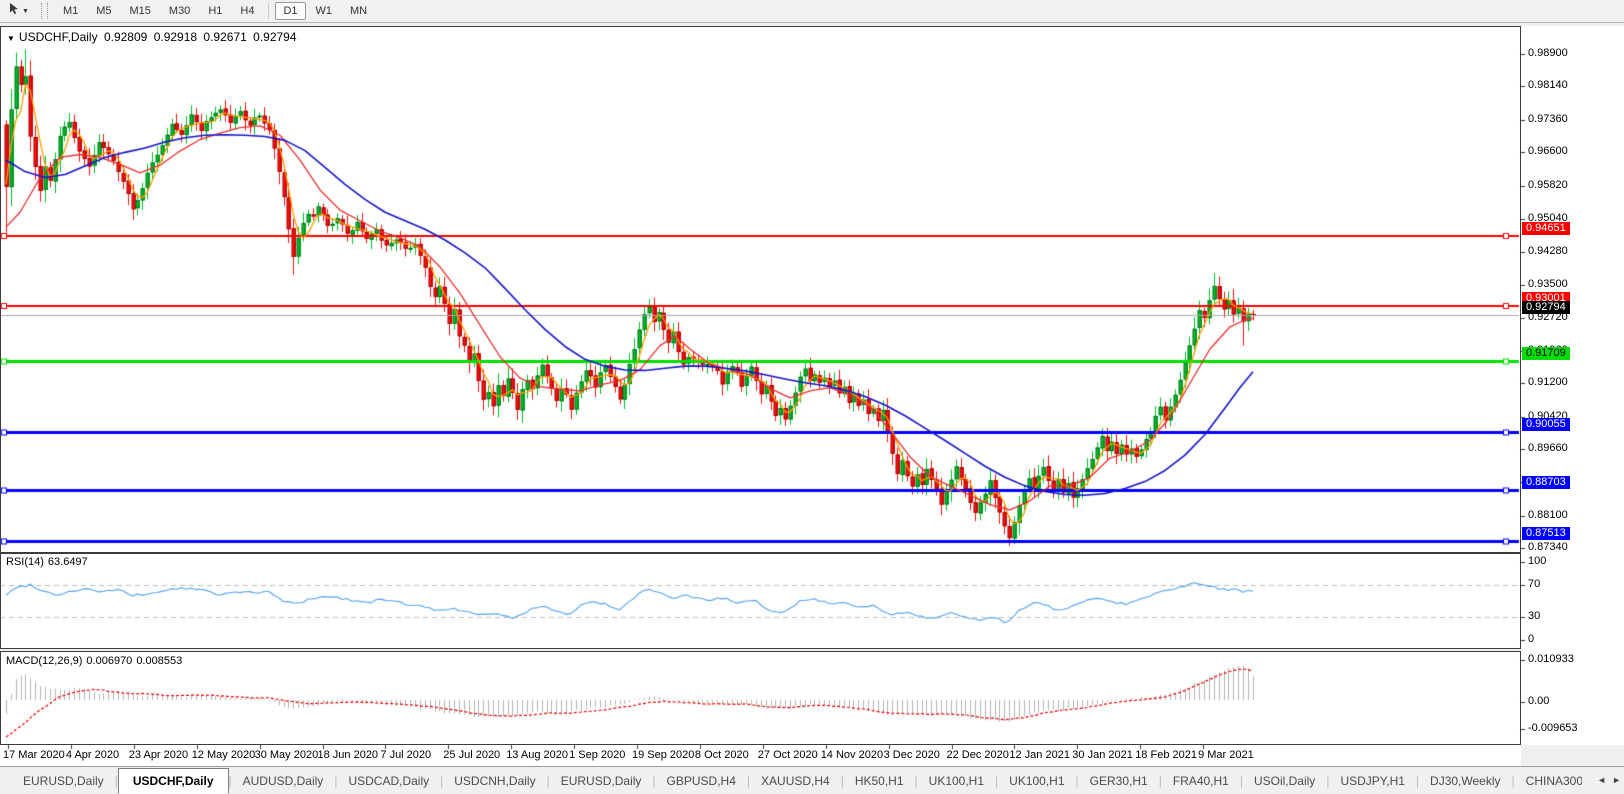  I want to click on timeframe-button-W1: W1, so click(324, 11).